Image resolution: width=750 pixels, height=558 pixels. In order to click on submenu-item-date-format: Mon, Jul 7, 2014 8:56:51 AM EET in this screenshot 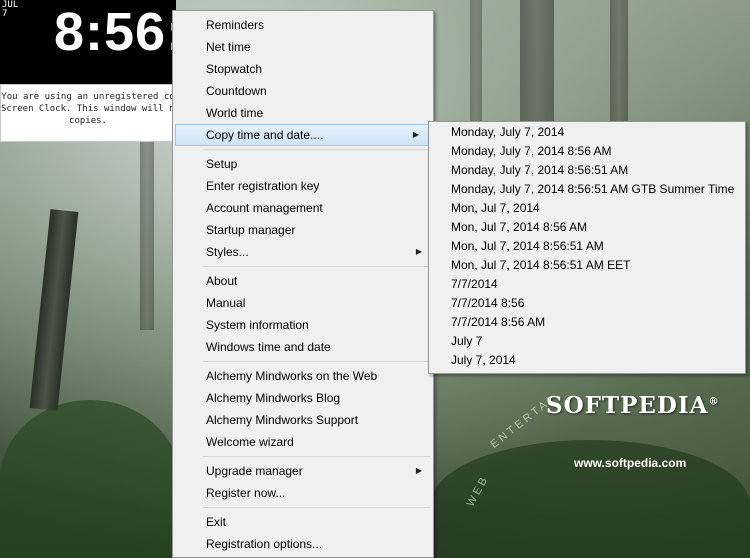, I will do `click(587, 265)`.